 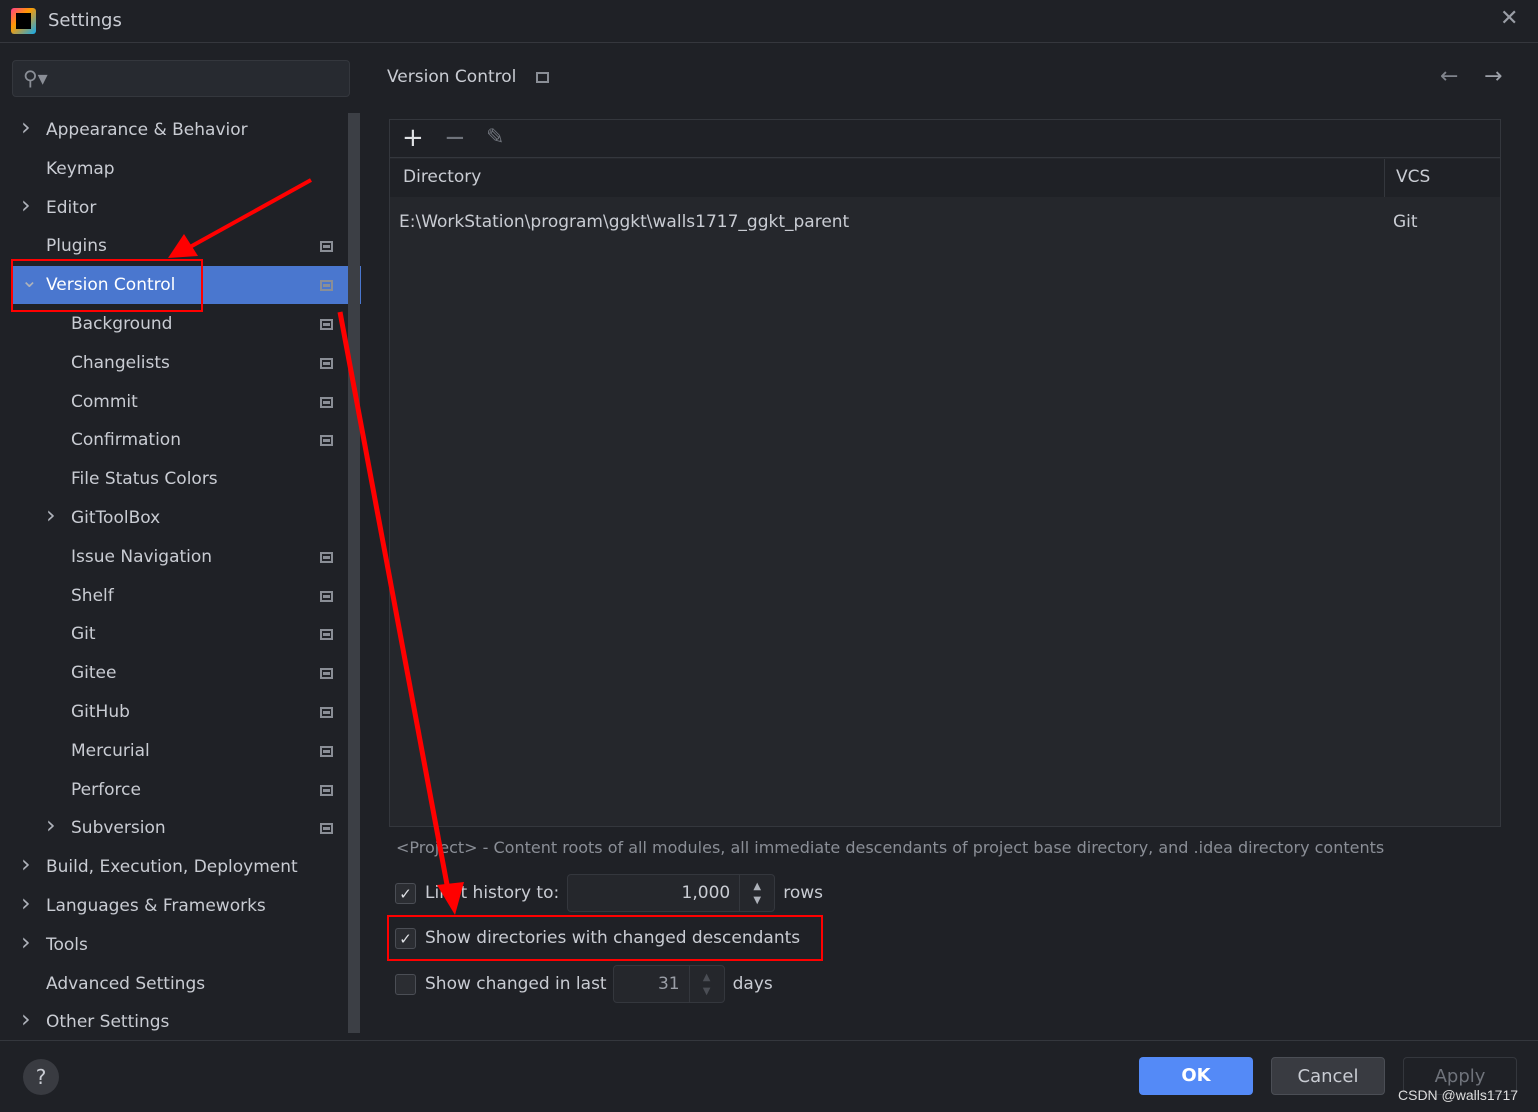 I want to click on window-title: Settings, so click(x=85, y=20).